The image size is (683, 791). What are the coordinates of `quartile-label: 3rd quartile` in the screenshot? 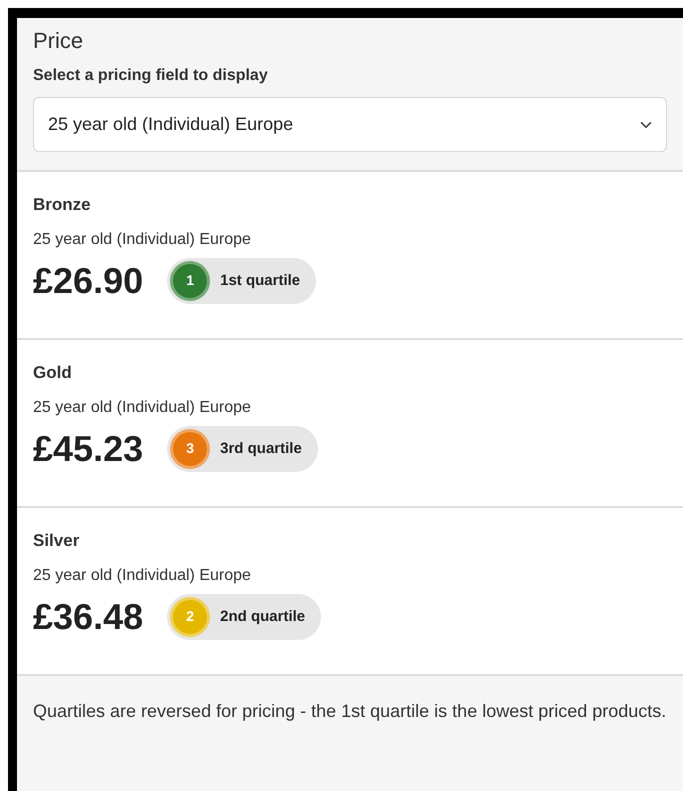 It's located at (261, 448).